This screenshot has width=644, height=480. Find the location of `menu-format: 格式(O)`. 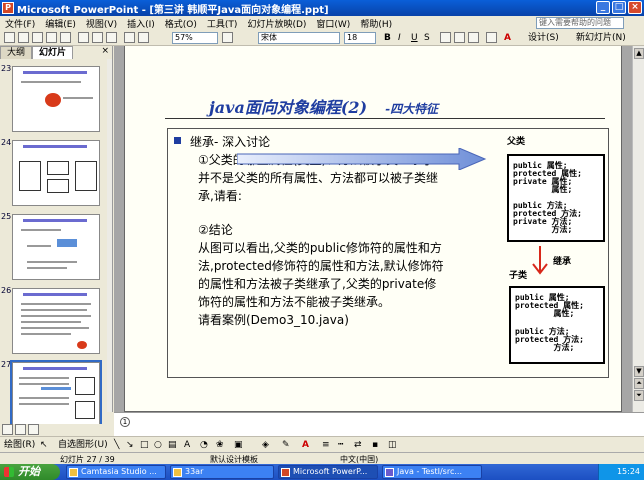

menu-format: 格式(O) is located at coordinates (181, 23).